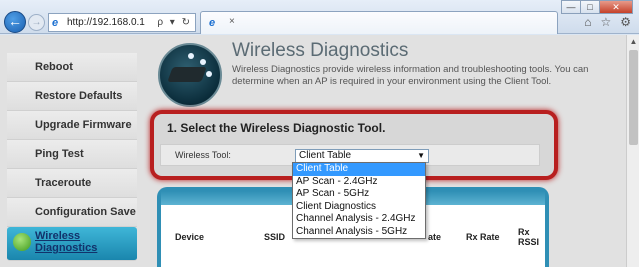 The width and height of the screenshot is (639, 267). What do you see at coordinates (176, 22) in the screenshot?
I see `address-tools: ρ ▾ ↻` at bounding box center [176, 22].